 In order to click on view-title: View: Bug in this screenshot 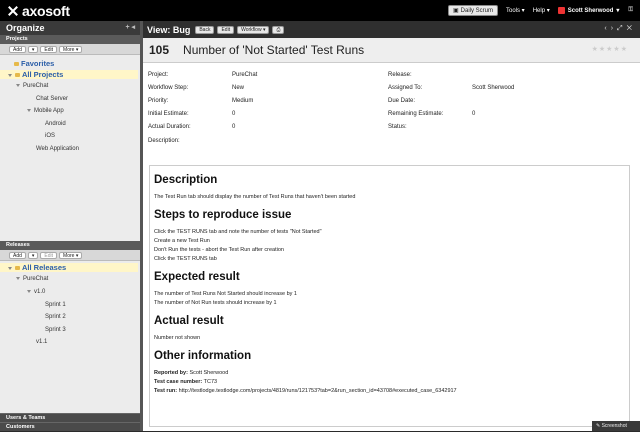, I will do `click(169, 29)`.